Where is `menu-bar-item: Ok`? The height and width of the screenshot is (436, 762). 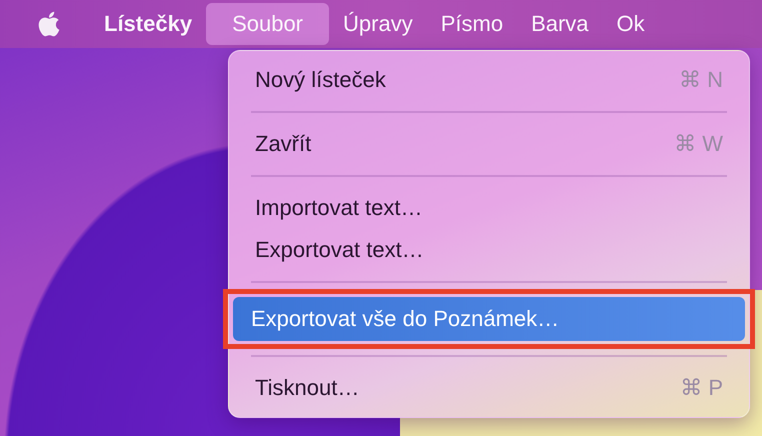 menu-bar-item: Ok is located at coordinates (630, 24).